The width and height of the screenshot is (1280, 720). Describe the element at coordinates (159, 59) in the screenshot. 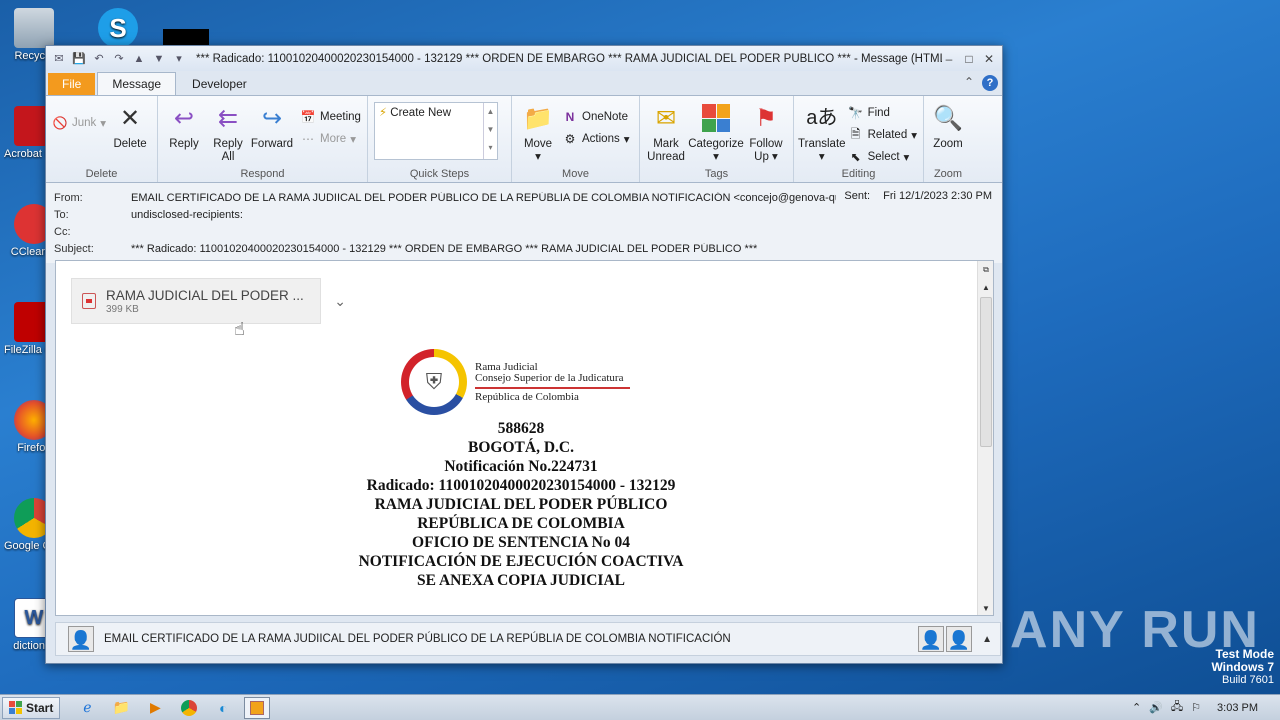

I see `next-item-icon: ▼` at that location.